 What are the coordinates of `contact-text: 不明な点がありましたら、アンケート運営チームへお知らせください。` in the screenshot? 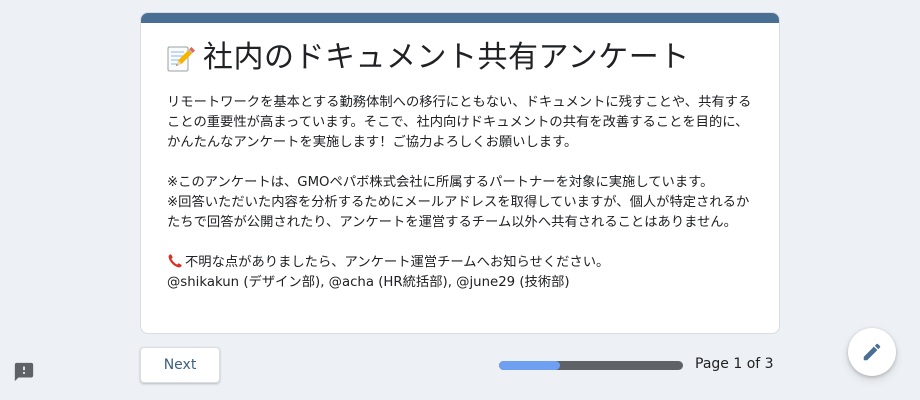 It's located at (397, 262).